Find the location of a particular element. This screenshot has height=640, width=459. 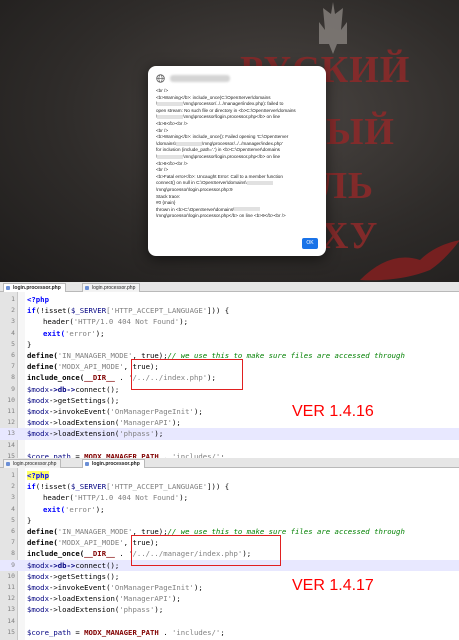

line-number: 6 is located at coordinates (13, 355).